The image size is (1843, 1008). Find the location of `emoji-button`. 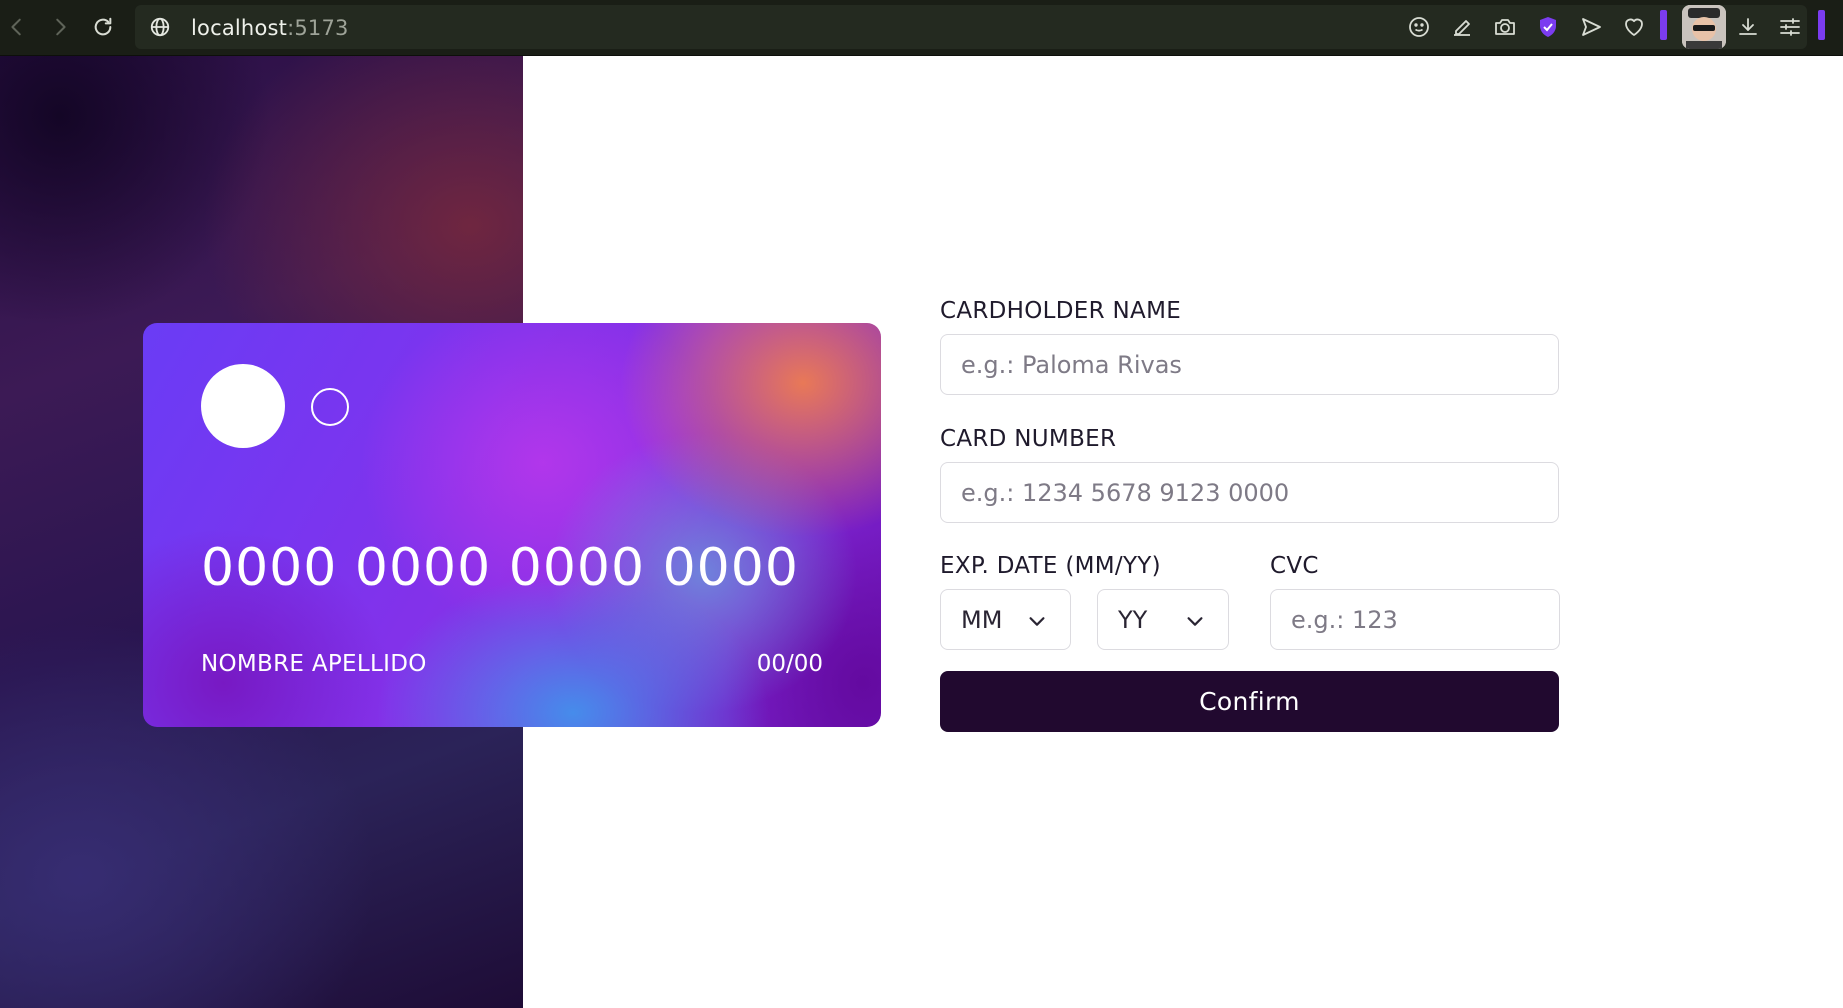

emoji-button is located at coordinates (1419, 27).